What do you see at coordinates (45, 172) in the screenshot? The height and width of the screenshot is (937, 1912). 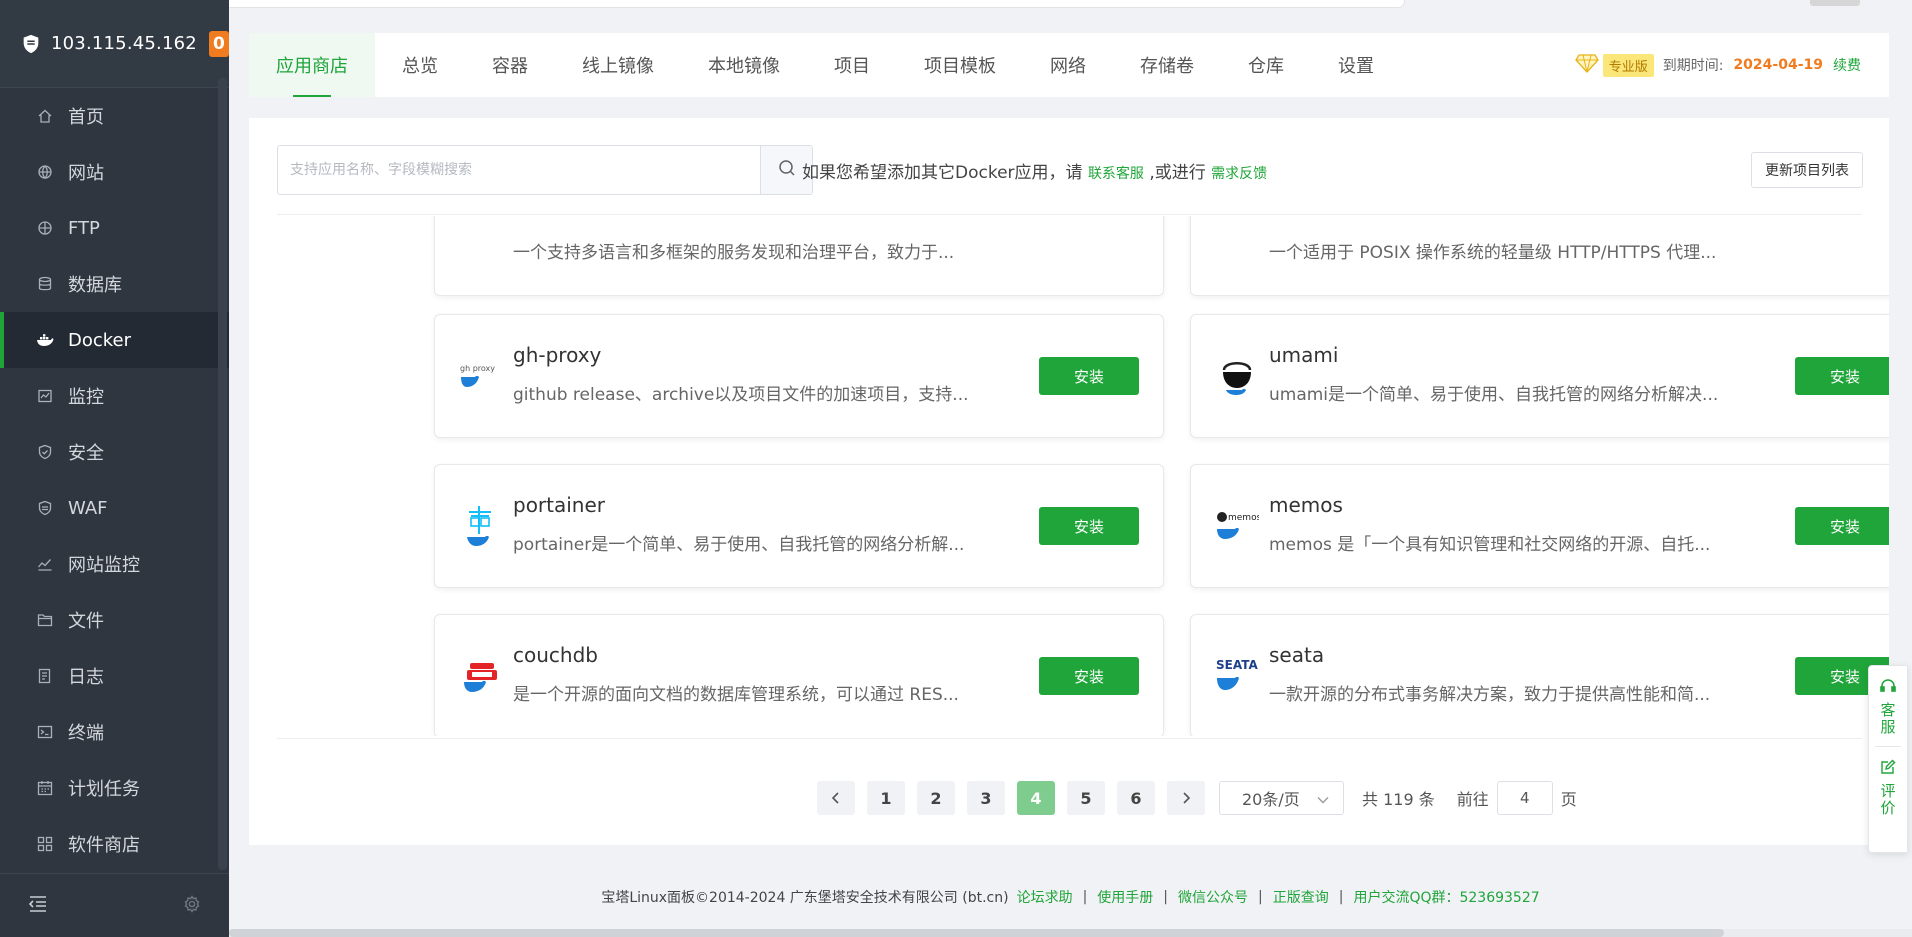 I see `globe-icon` at bounding box center [45, 172].